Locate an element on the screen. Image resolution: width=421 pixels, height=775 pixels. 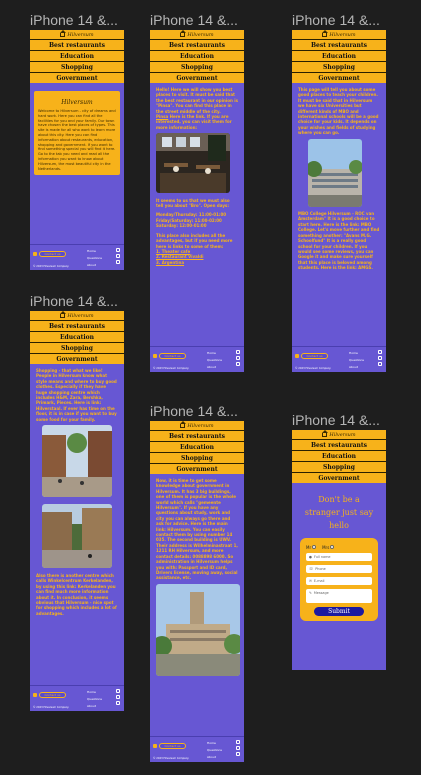
radio-mrs: Mrs is located at coordinates (328, 547).